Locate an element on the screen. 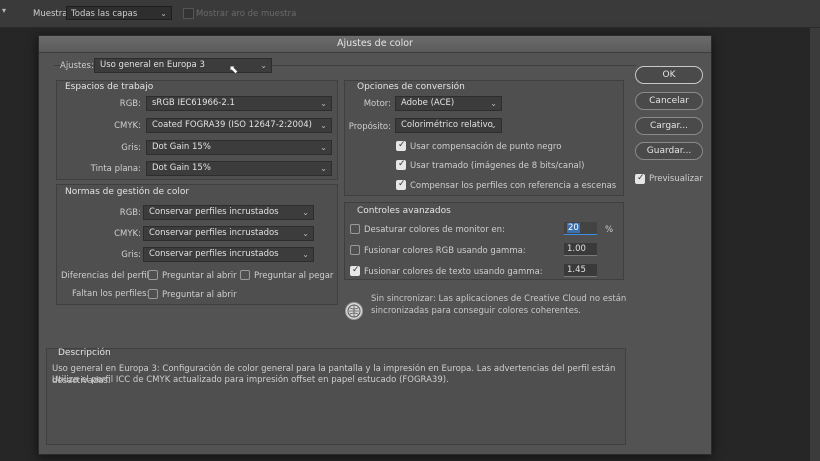  advanced-title: Controles avanzados is located at coordinates (404, 211).